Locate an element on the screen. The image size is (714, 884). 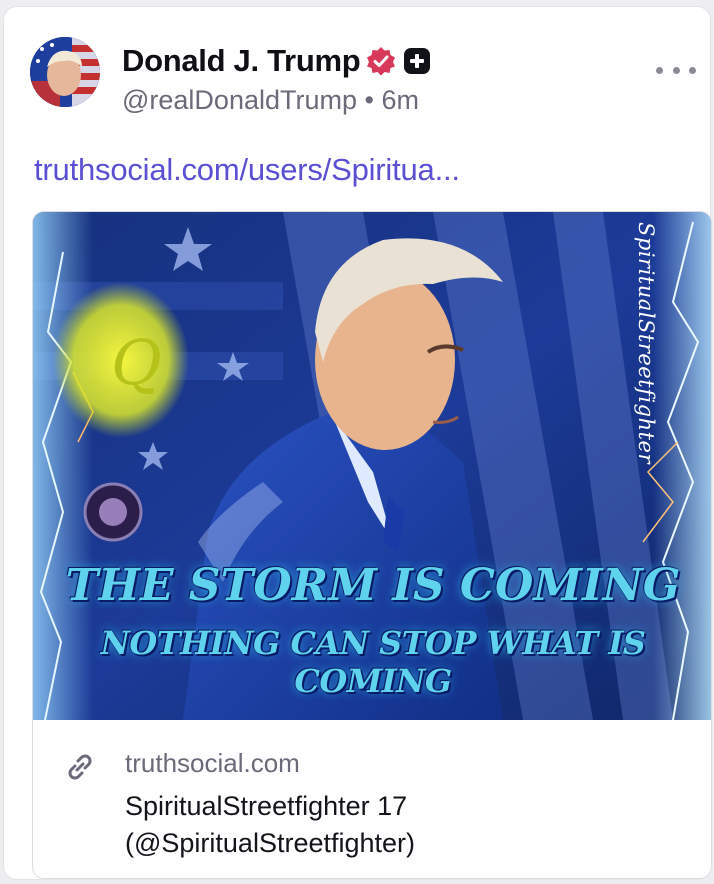
author-name-row: Donald J. Trump is located at coordinates (277, 61).